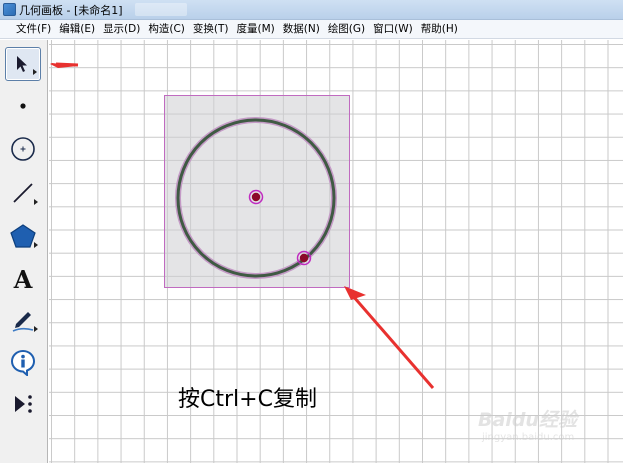 The image size is (623, 463). I want to click on custom-tool, so click(23, 404).